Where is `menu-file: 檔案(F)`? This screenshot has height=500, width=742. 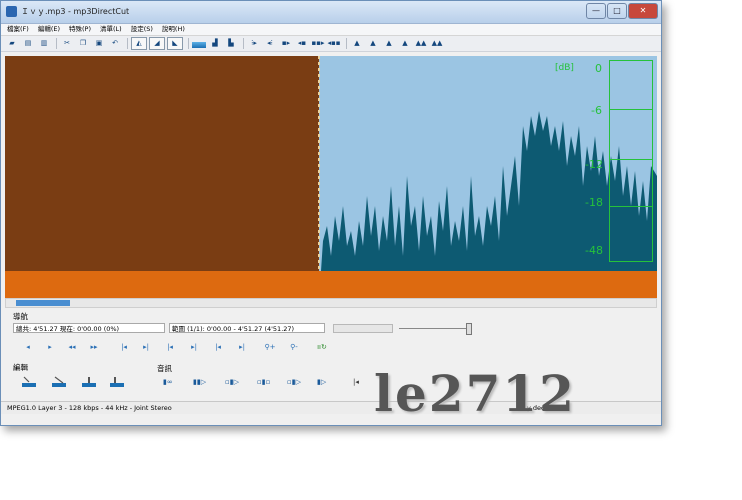
menu-file: 檔案(F) is located at coordinates (18, 29).